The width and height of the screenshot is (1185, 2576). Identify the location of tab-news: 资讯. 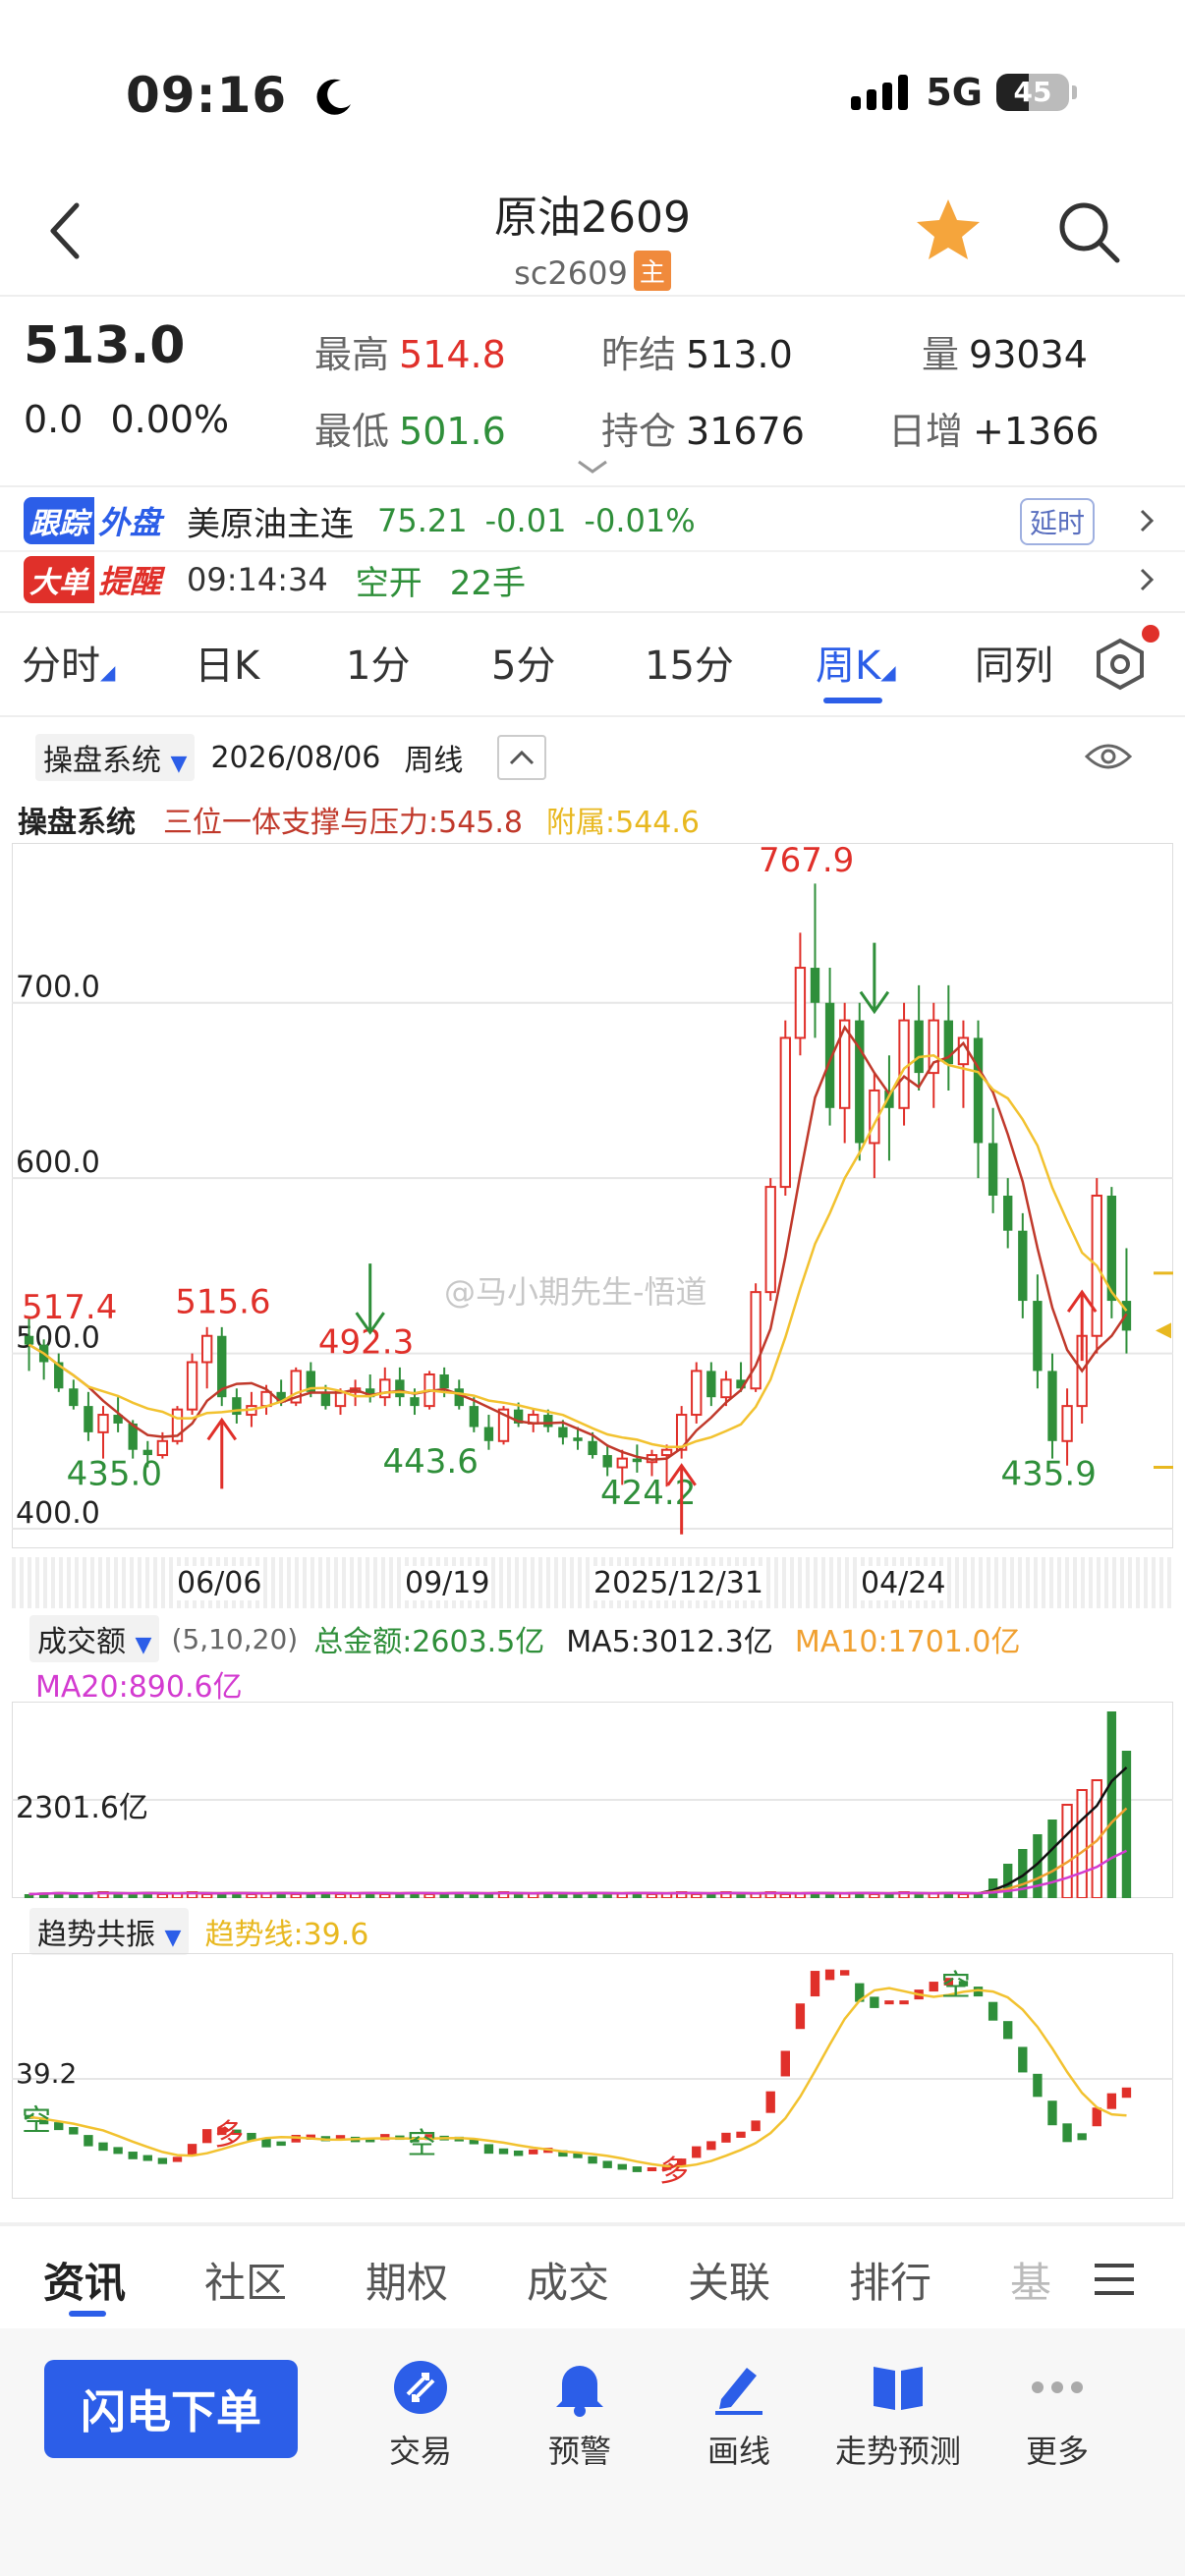
(84, 2280).